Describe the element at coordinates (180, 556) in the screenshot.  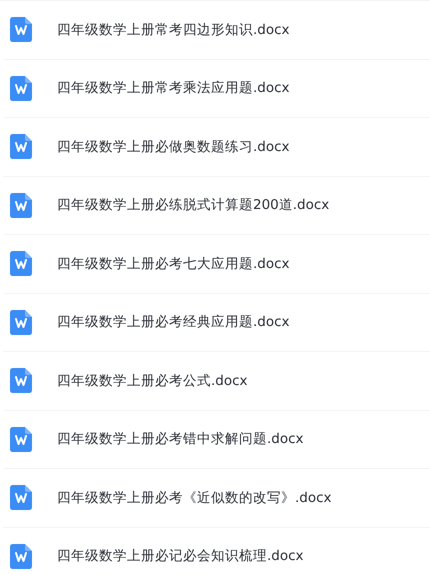
I see `file-name: 四年级数学上册必记必会知识梳理.docx` at that location.